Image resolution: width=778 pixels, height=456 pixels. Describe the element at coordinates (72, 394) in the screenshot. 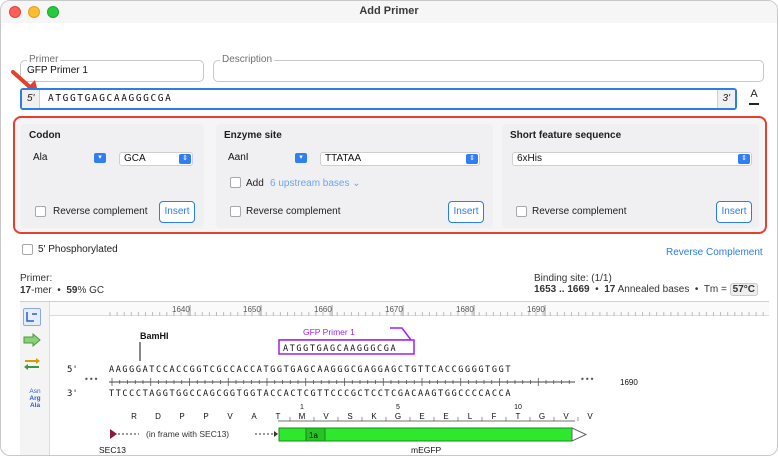

I see `bottom-strand-three-prime: 3'` at that location.